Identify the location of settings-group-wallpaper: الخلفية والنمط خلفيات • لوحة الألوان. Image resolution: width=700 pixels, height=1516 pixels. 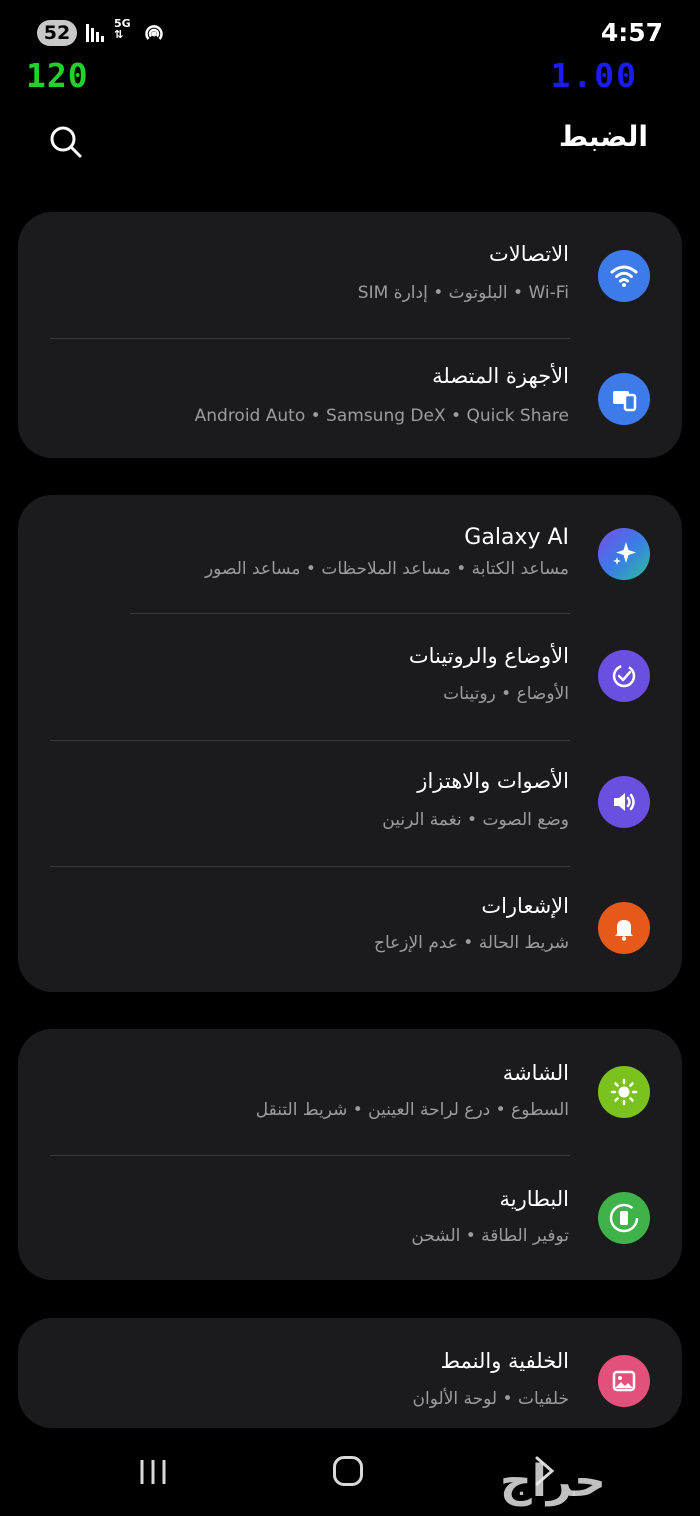
(350, 1373).